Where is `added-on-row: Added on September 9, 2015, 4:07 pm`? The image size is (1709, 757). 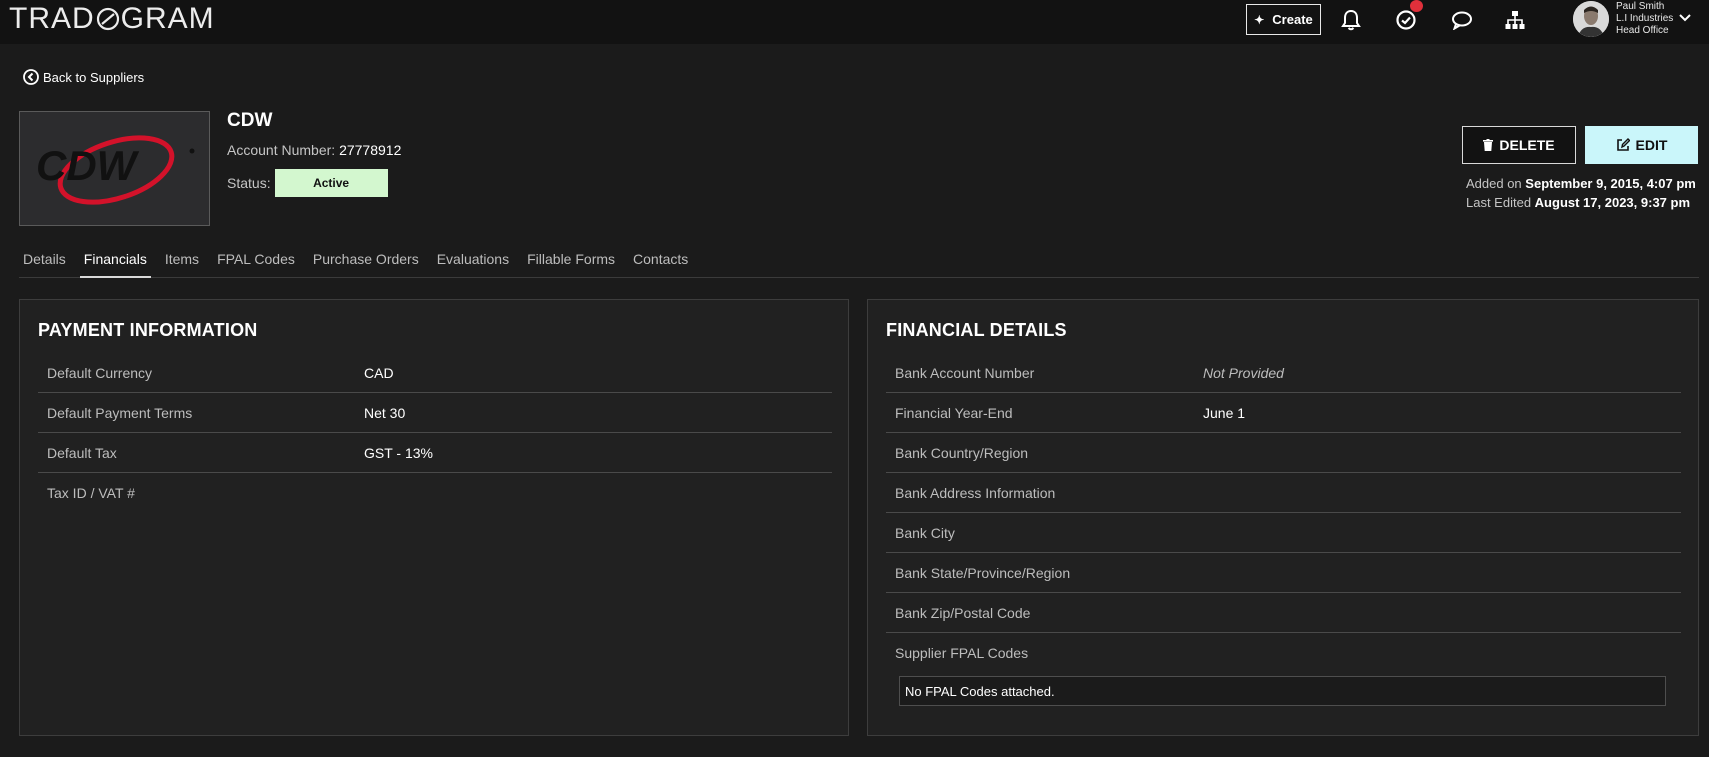 added-on-row: Added on September 9, 2015, 4:07 pm is located at coordinates (1581, 183).